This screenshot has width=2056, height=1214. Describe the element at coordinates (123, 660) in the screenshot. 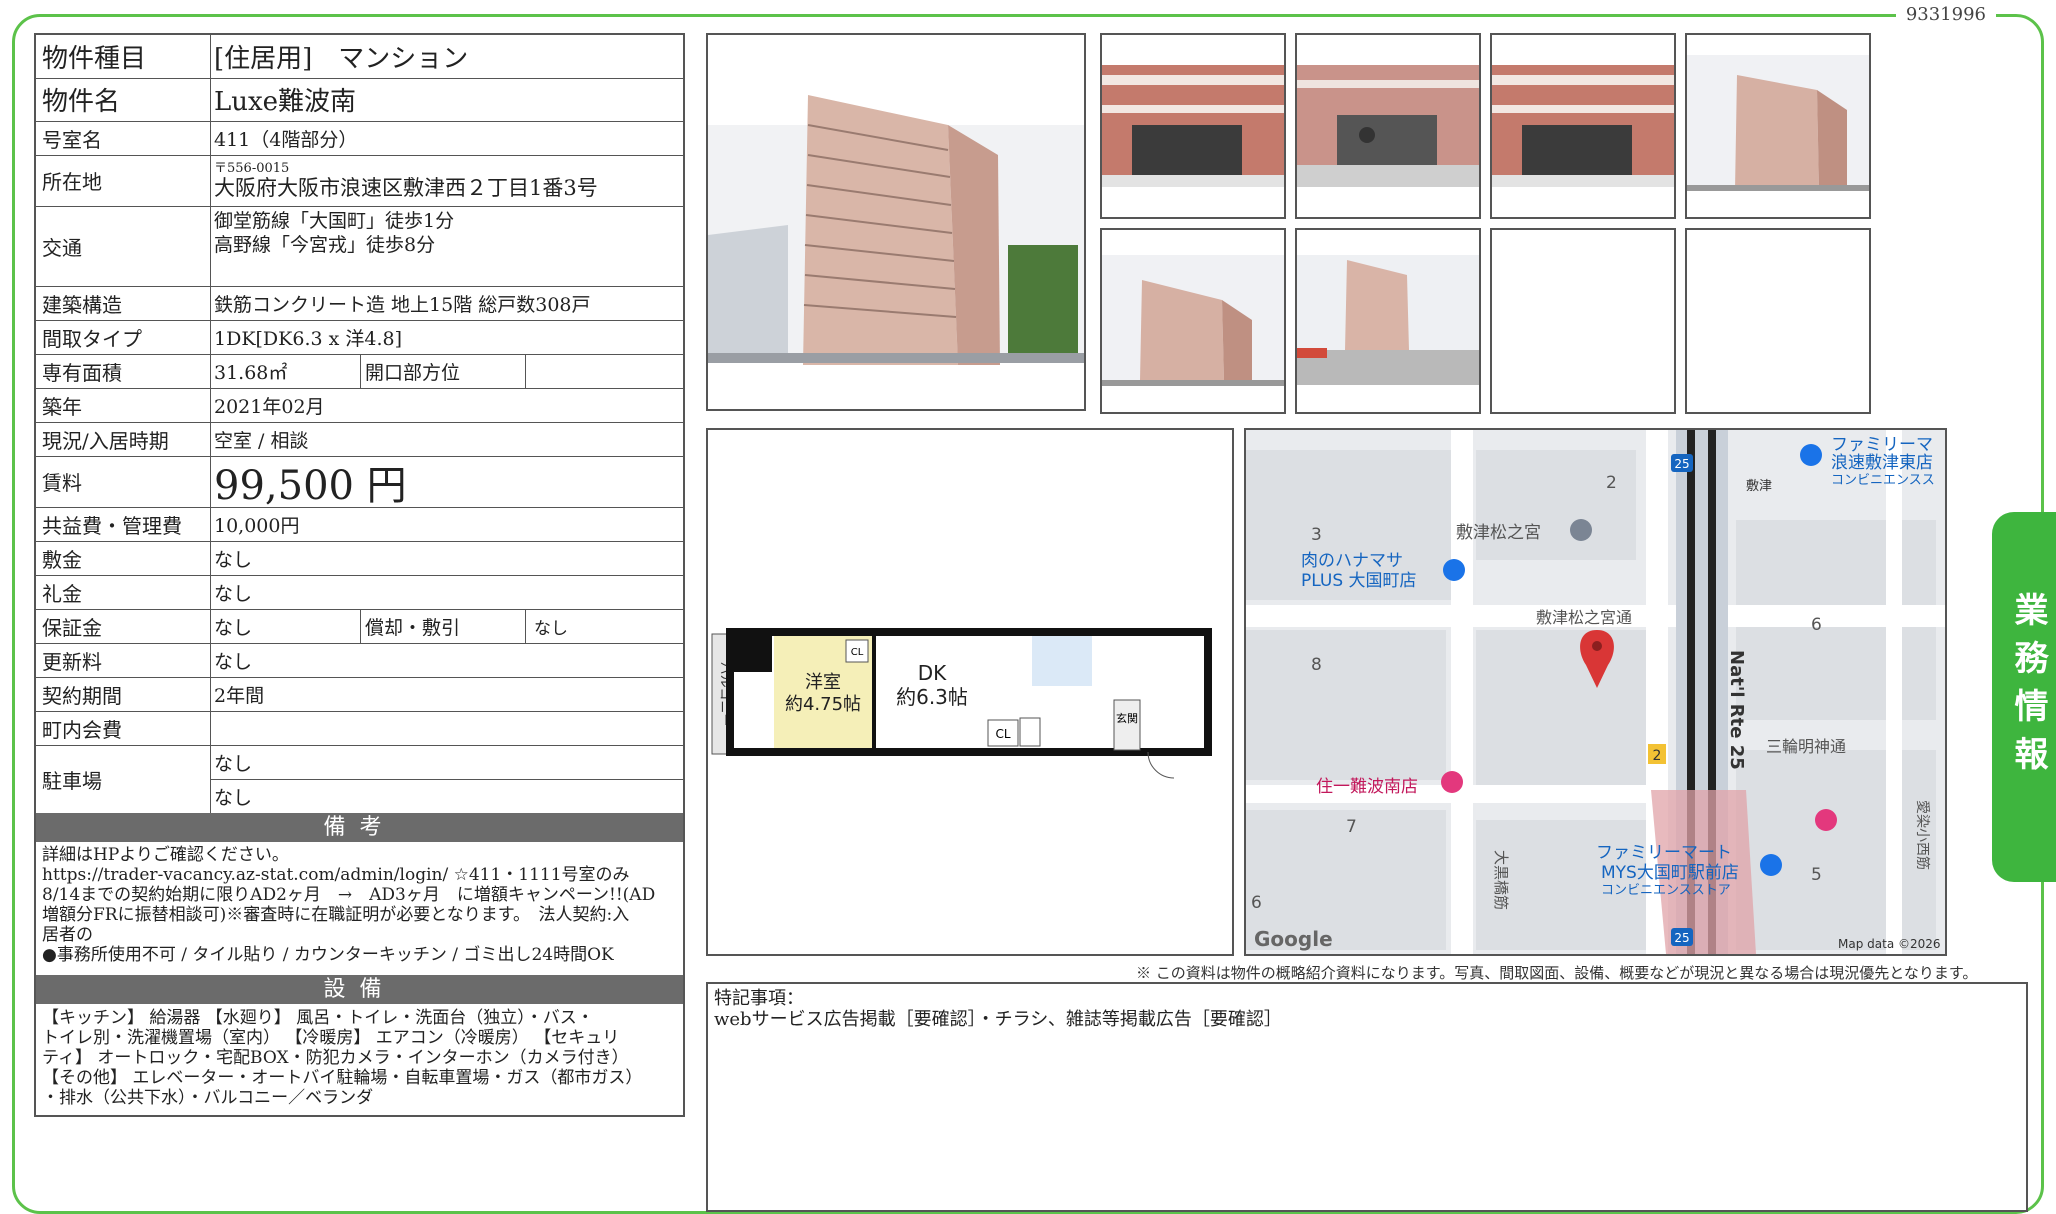

I see `label-renewal: 更新料` at that location.